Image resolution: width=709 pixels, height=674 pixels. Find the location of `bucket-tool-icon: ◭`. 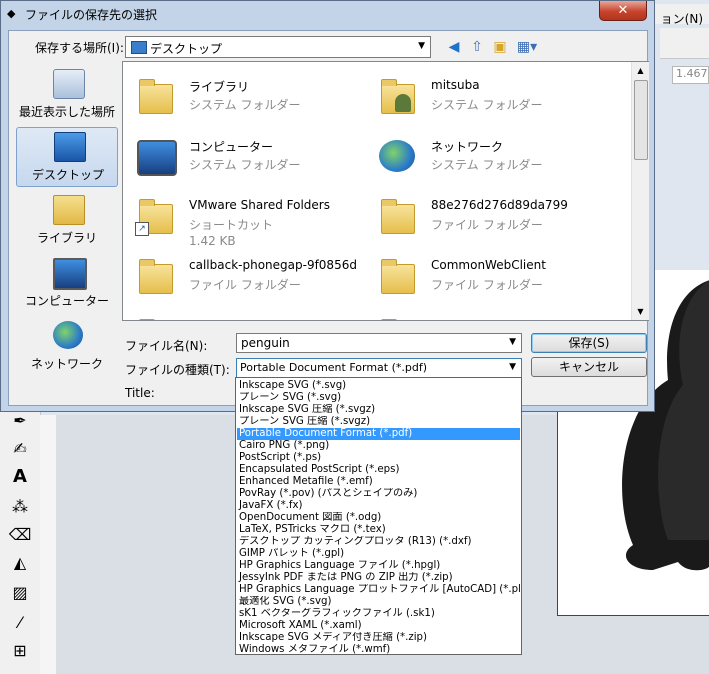

bucket-tool-icon: ◭ is located at coordinates (20, 562).